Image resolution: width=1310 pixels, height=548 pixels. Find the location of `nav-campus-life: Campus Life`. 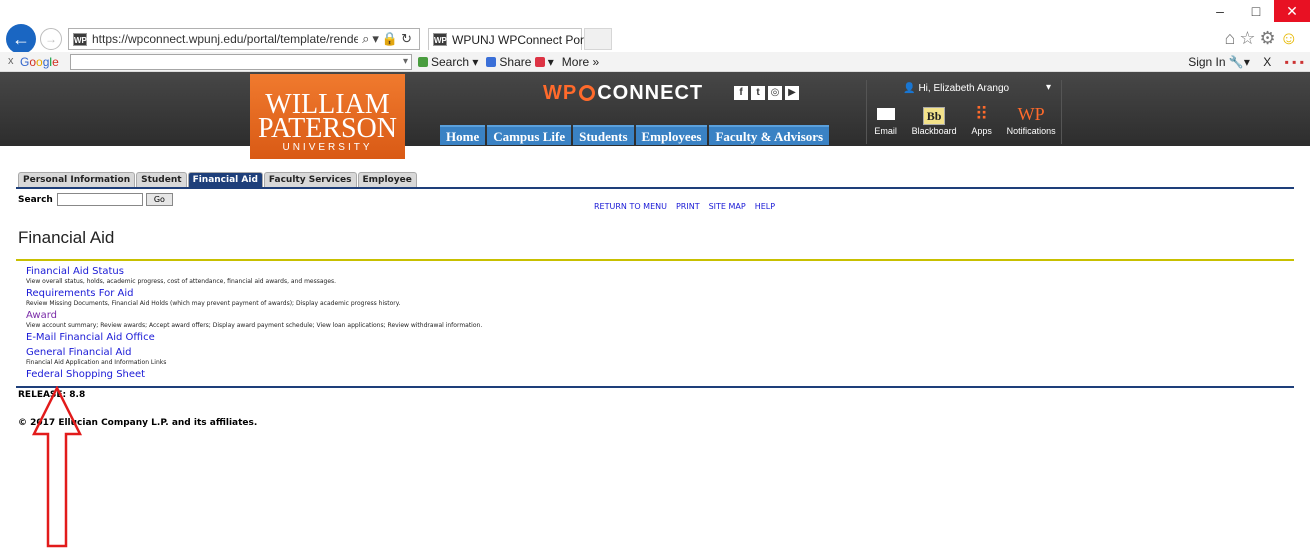

nav-campus-life: Campus Life is located at coordinates (529, 135).